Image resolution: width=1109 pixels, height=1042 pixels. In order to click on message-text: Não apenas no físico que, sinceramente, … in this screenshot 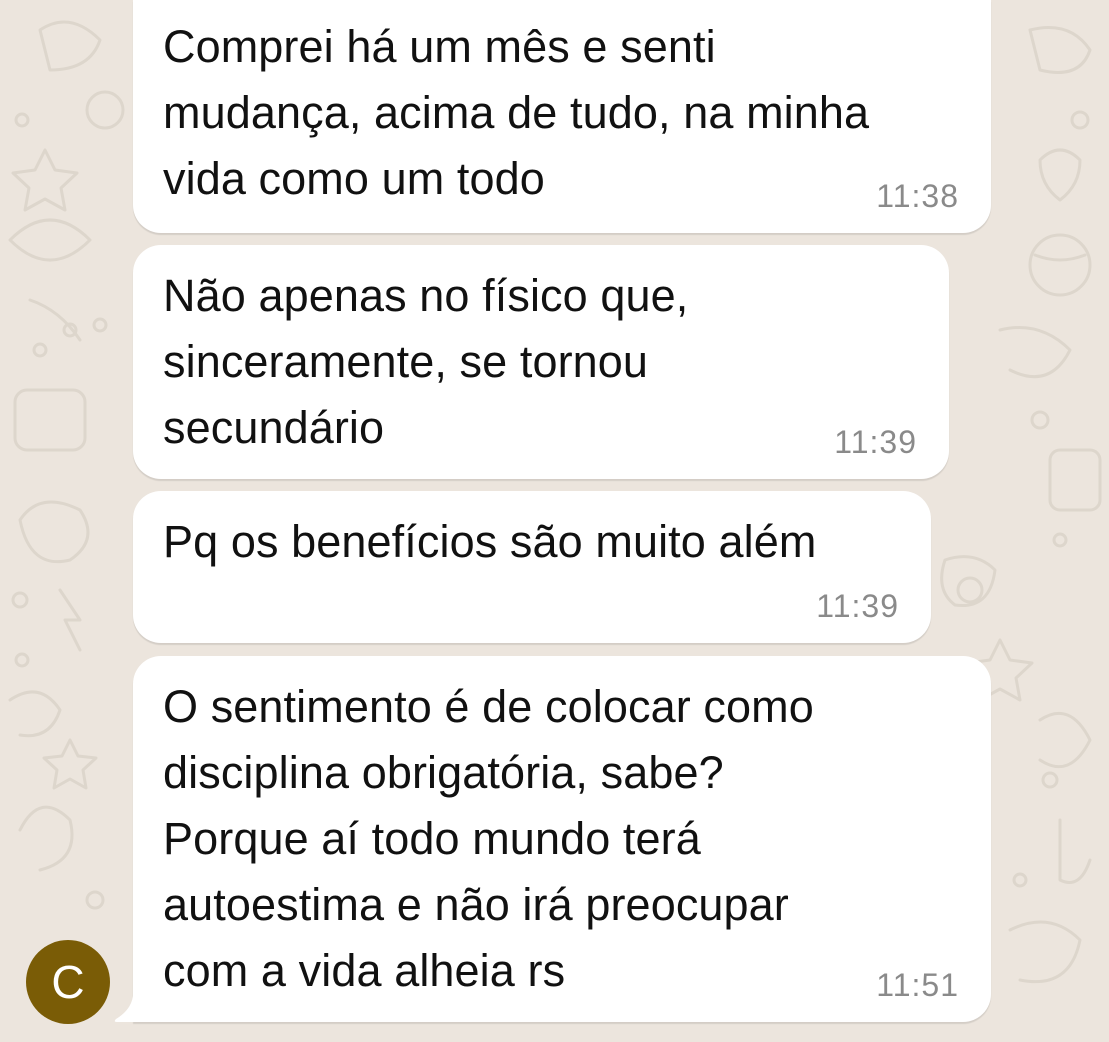, I will do `click(426, 361)`.